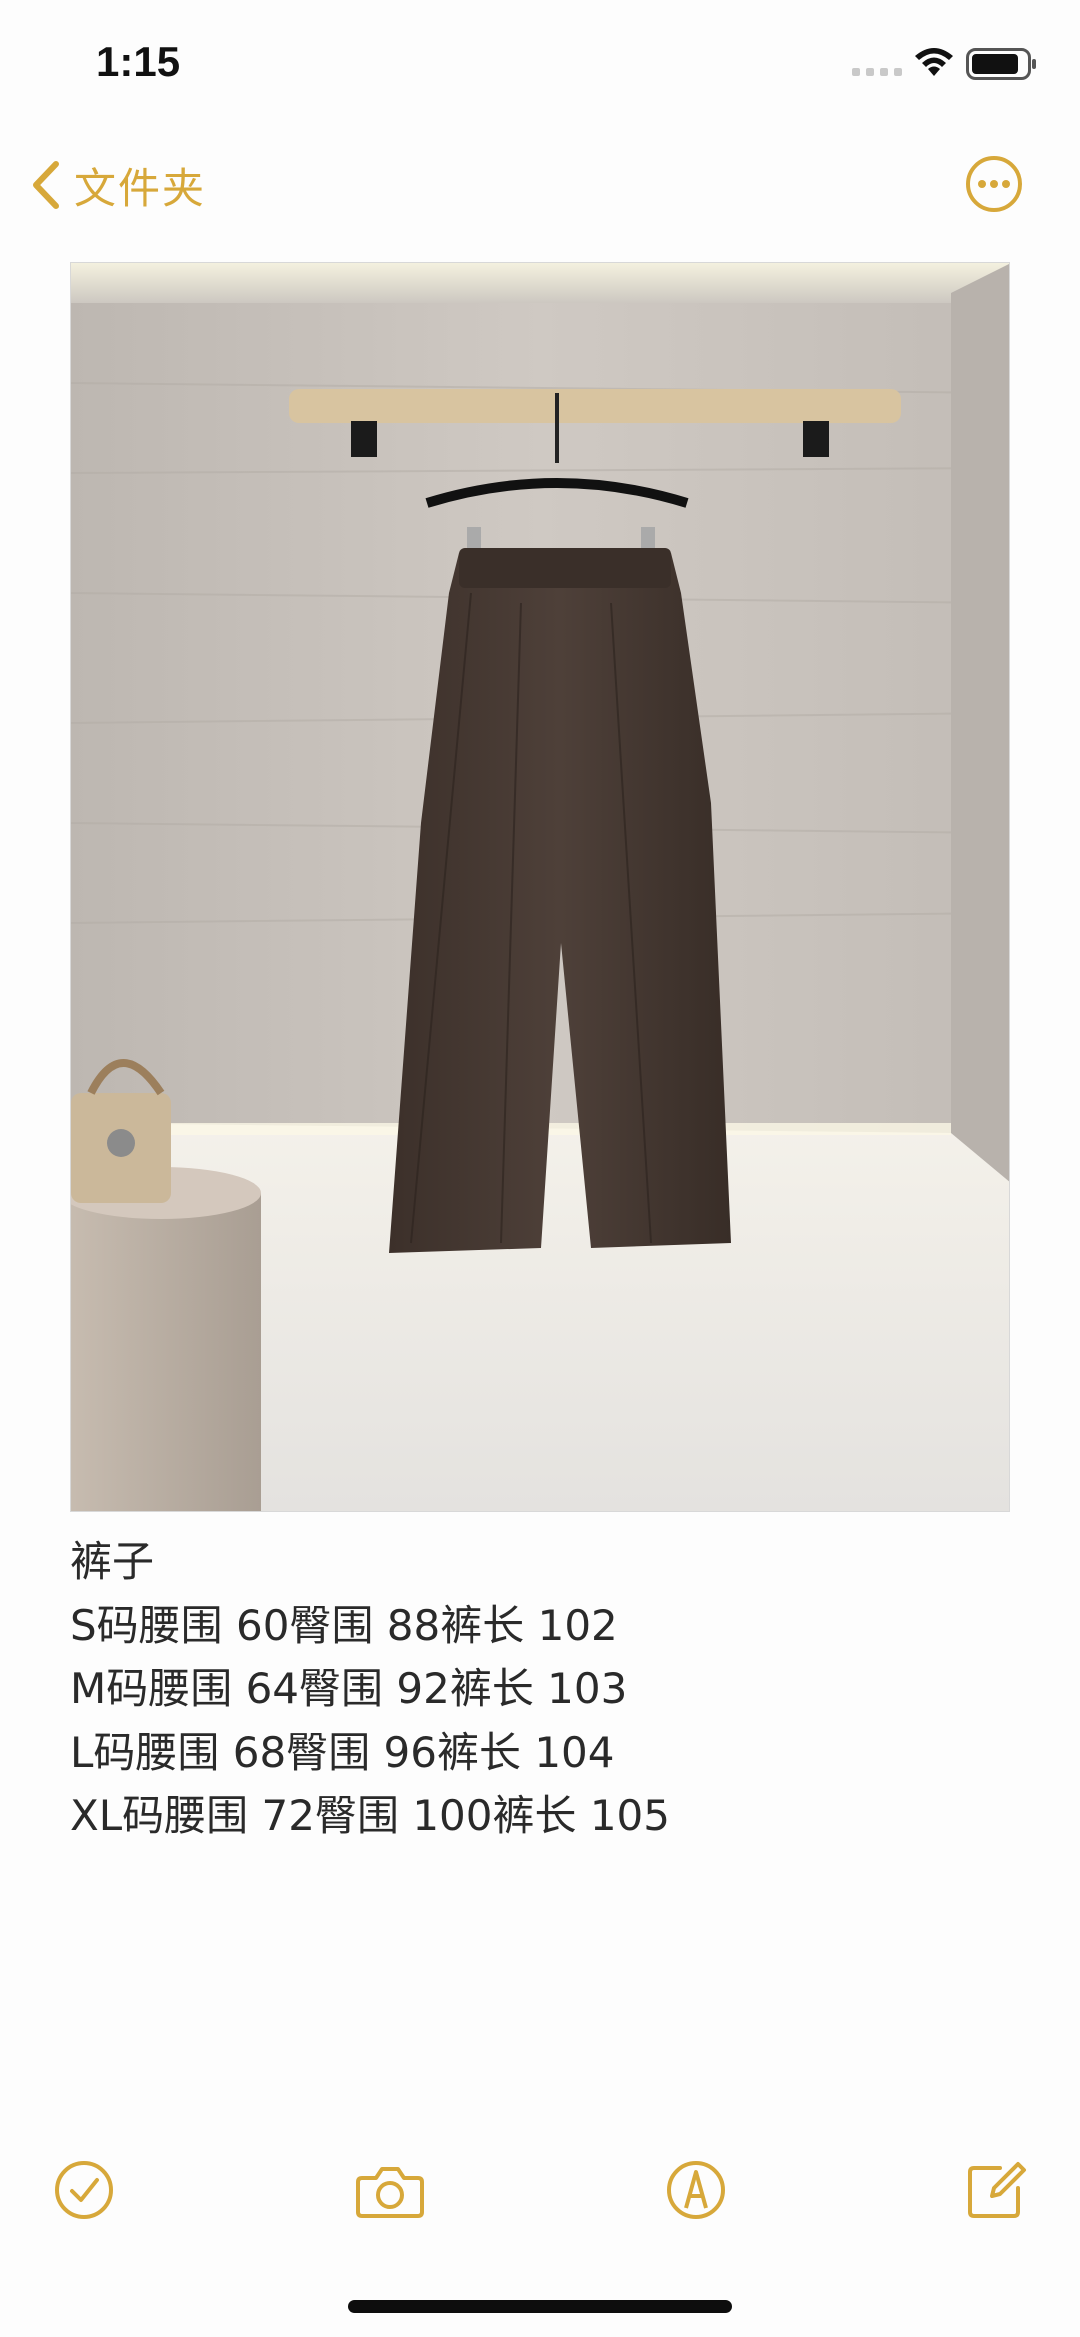  Describe the element at coordinates (994, 184) in the screenshot. I see `ellipsis-circle-icon` at that location.